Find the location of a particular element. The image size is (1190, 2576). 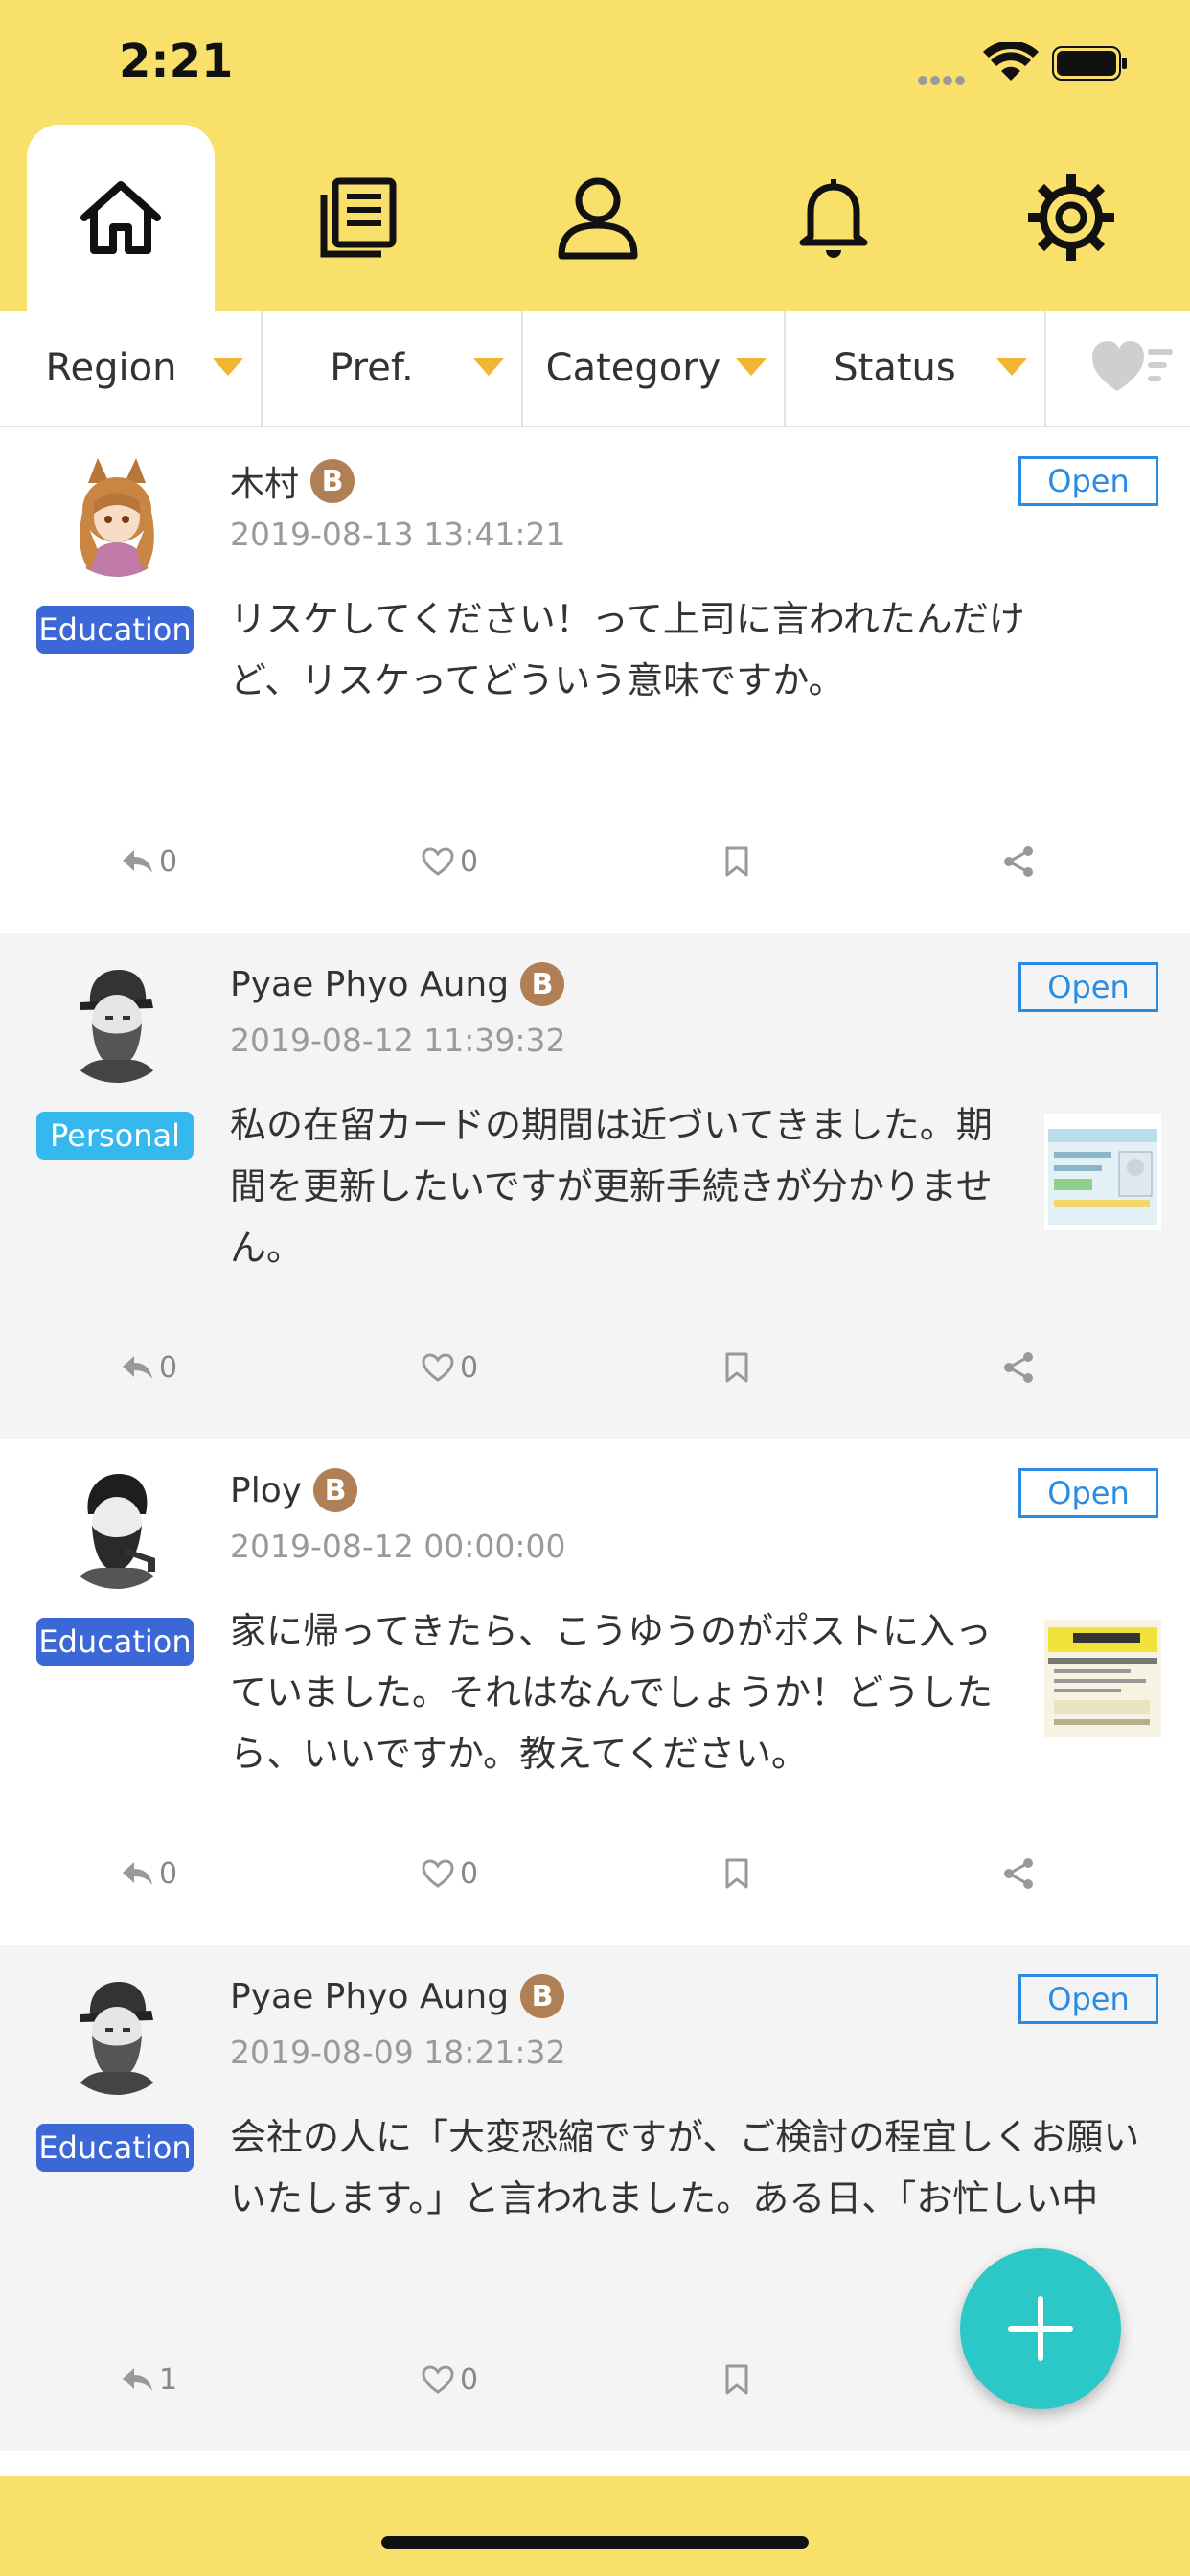

post-text: リスケしてください！って上司に言われたんだけど、リスケってどういう意味ですか。 is located at coordinates (627, 649).